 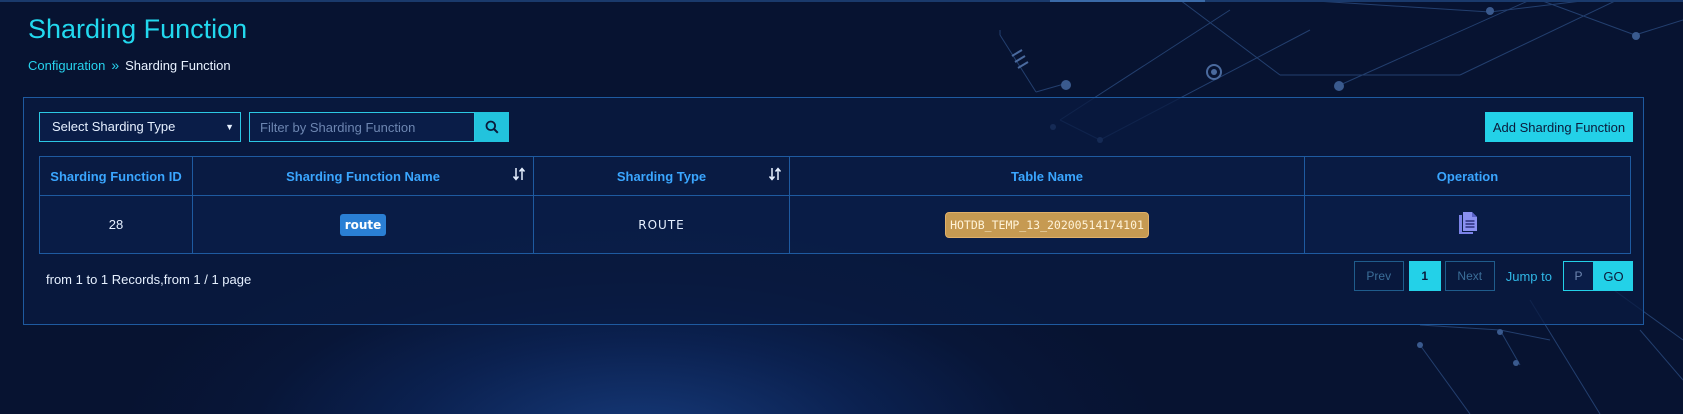 What do you see at coordinates (138, 29) in the screenshot?
I see `page-title: Sharding Function` at bounding box center [138, 29].